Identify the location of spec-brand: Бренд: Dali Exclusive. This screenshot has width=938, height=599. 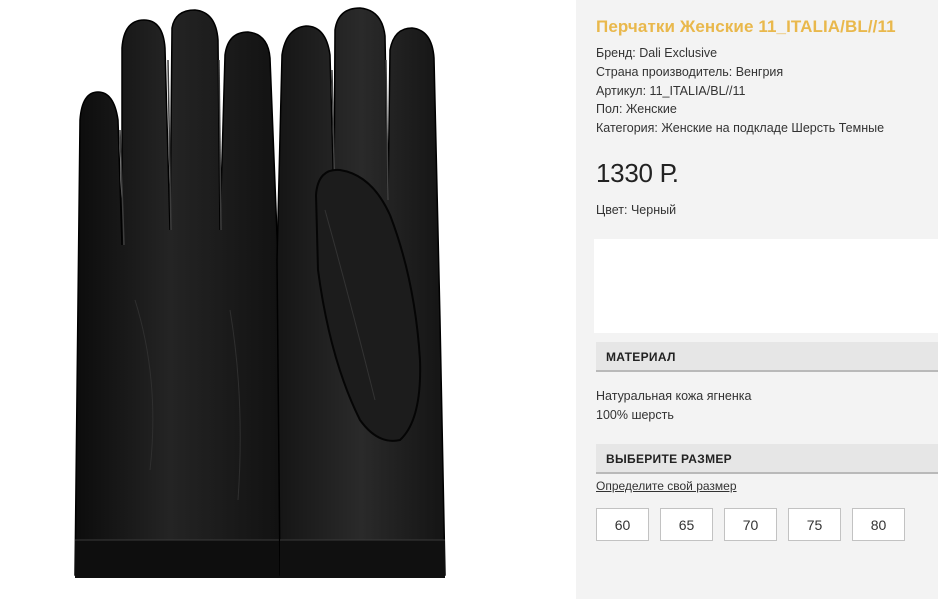
(657, 53).